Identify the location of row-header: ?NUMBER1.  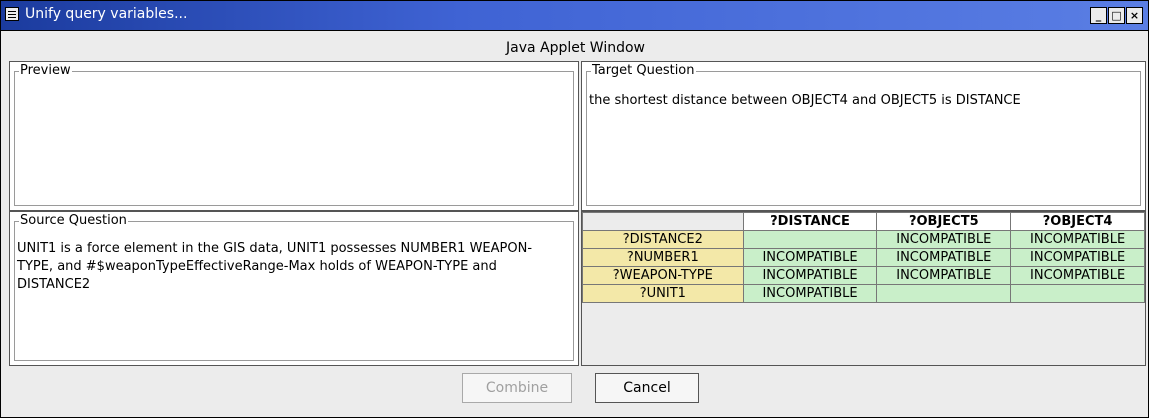
(663, 257).